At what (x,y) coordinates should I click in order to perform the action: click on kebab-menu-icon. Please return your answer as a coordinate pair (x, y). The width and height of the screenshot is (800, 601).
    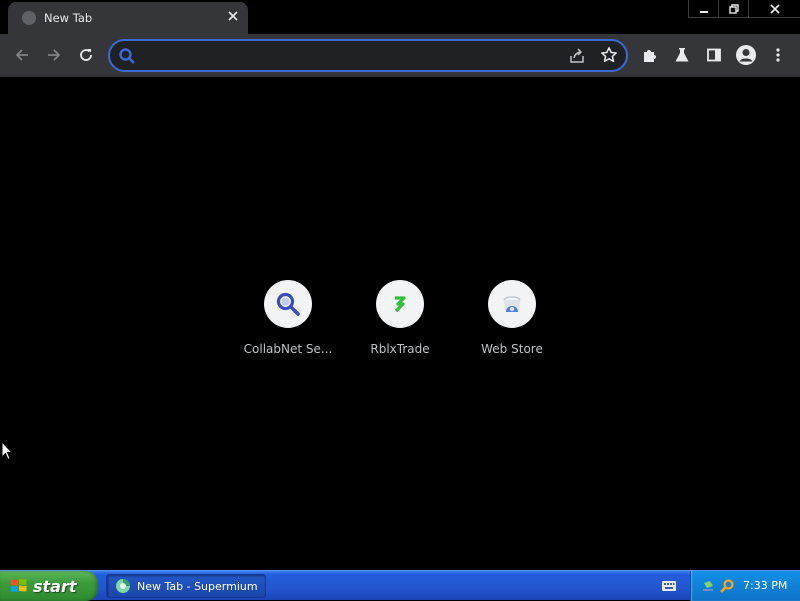
    Looking at the image, I should click on (778, 55).